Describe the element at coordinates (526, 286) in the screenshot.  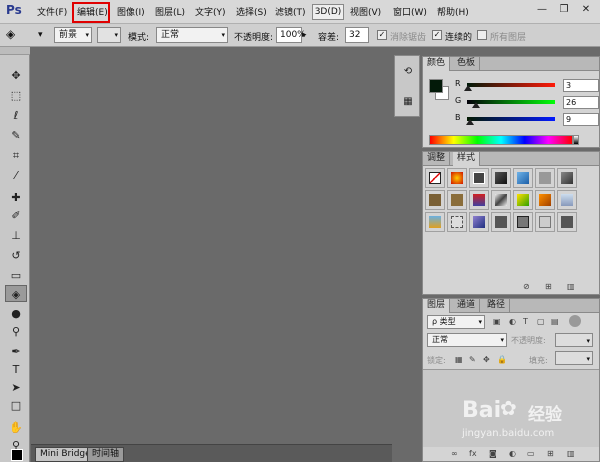
I see `clear-style-icon: ⊘` at that location.